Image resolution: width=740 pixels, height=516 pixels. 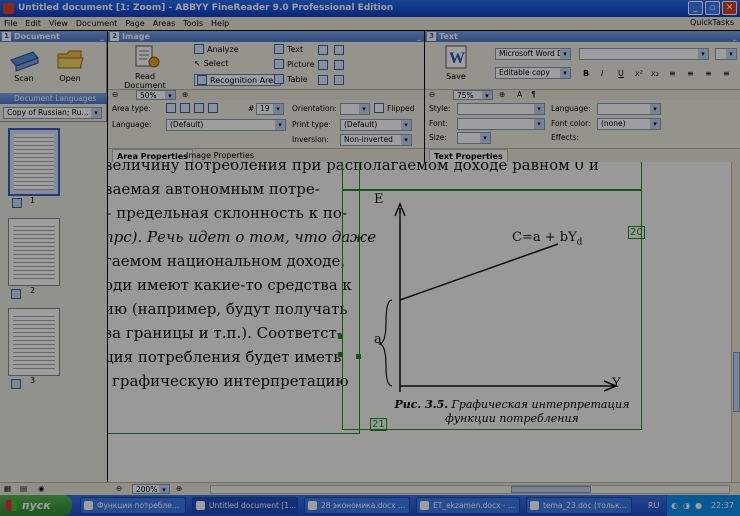 I want to click on paragraph-icon: ¶, so click(x=533, y=95).